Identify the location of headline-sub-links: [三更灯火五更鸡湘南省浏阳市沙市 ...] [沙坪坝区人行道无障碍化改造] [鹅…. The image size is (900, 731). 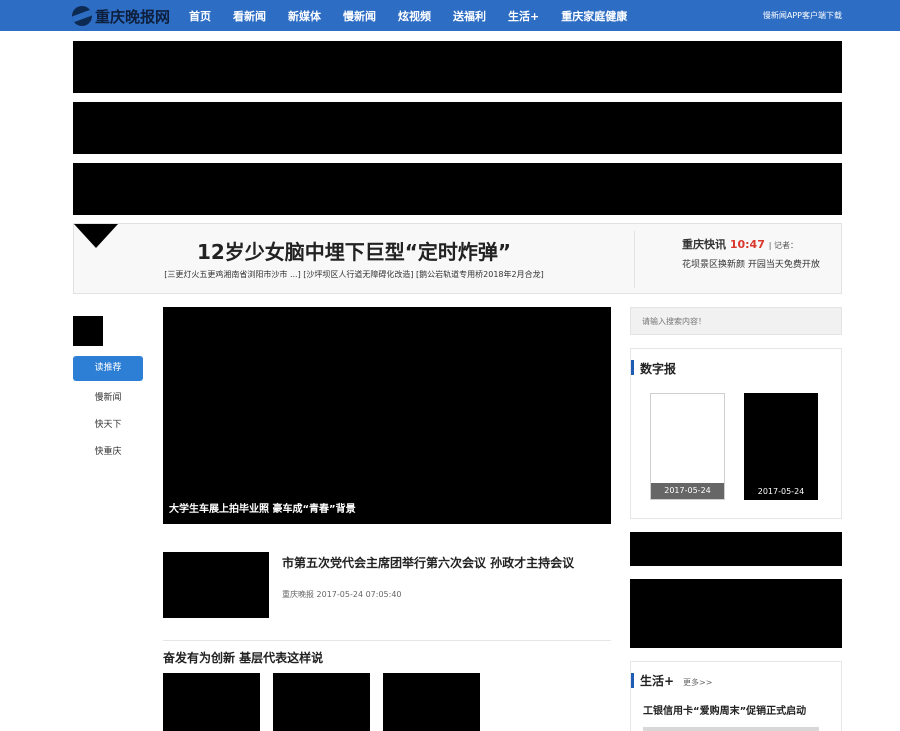
(354, 274).